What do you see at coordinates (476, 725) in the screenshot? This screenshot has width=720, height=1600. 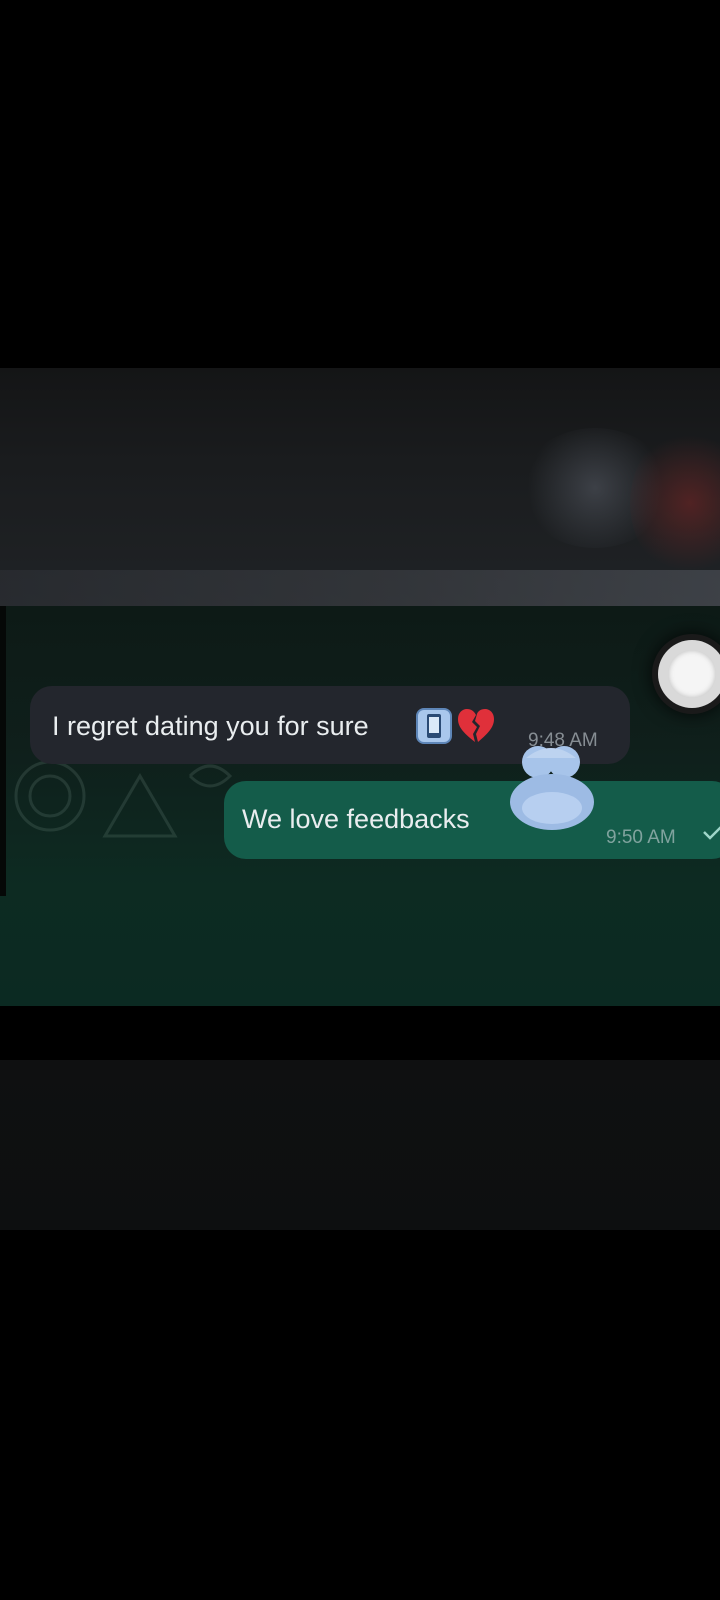 I see `broken-heart-emoji-icon` at bounding box center [476, 725].